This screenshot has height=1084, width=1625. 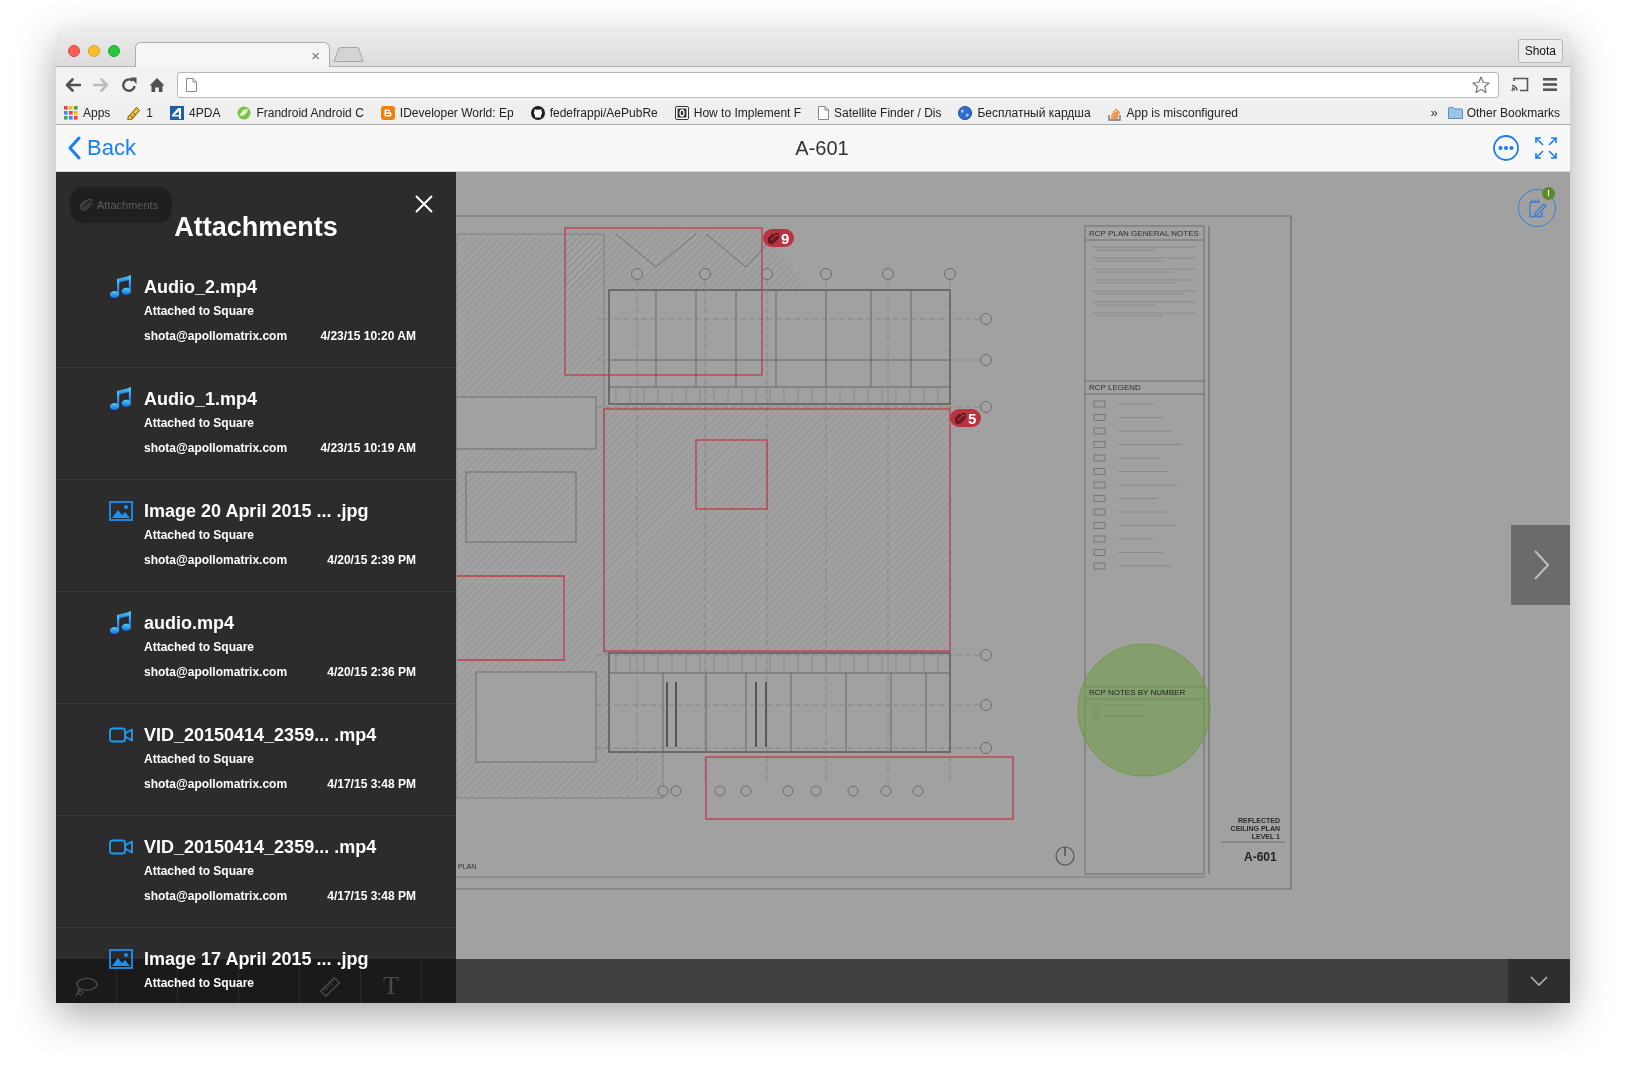 What do you see at coordinates (1548, 193) in the screenshot?
I see `alert-badge: !` at bounding box center [1548, 193].